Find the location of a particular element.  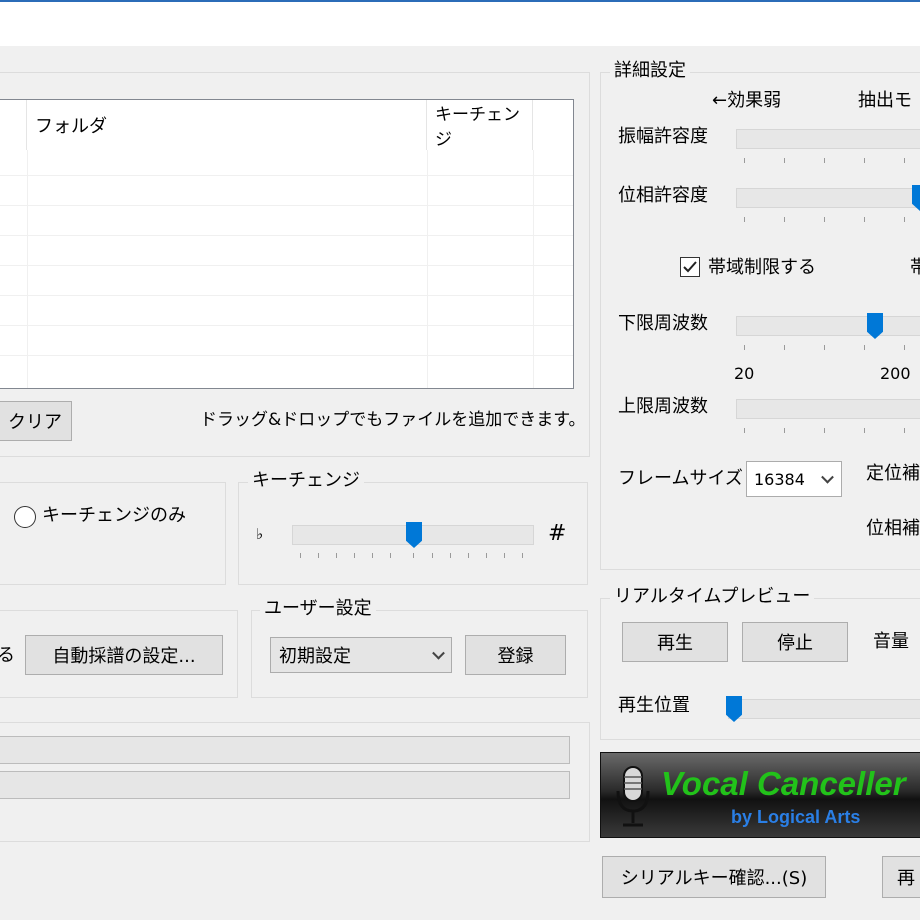

column-header-key-change: キーチェンジ is located at coordinates (480, 125).